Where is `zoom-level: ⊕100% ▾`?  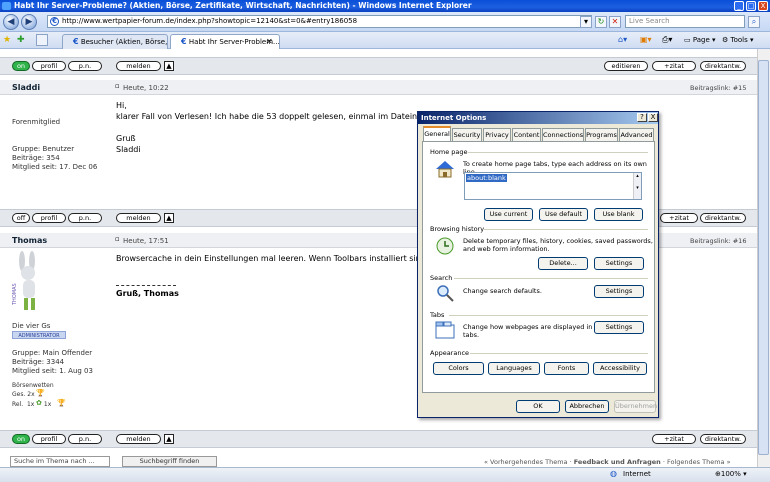 zoom-level: ⊕100% ▾ is located at coordinates (731, 474).